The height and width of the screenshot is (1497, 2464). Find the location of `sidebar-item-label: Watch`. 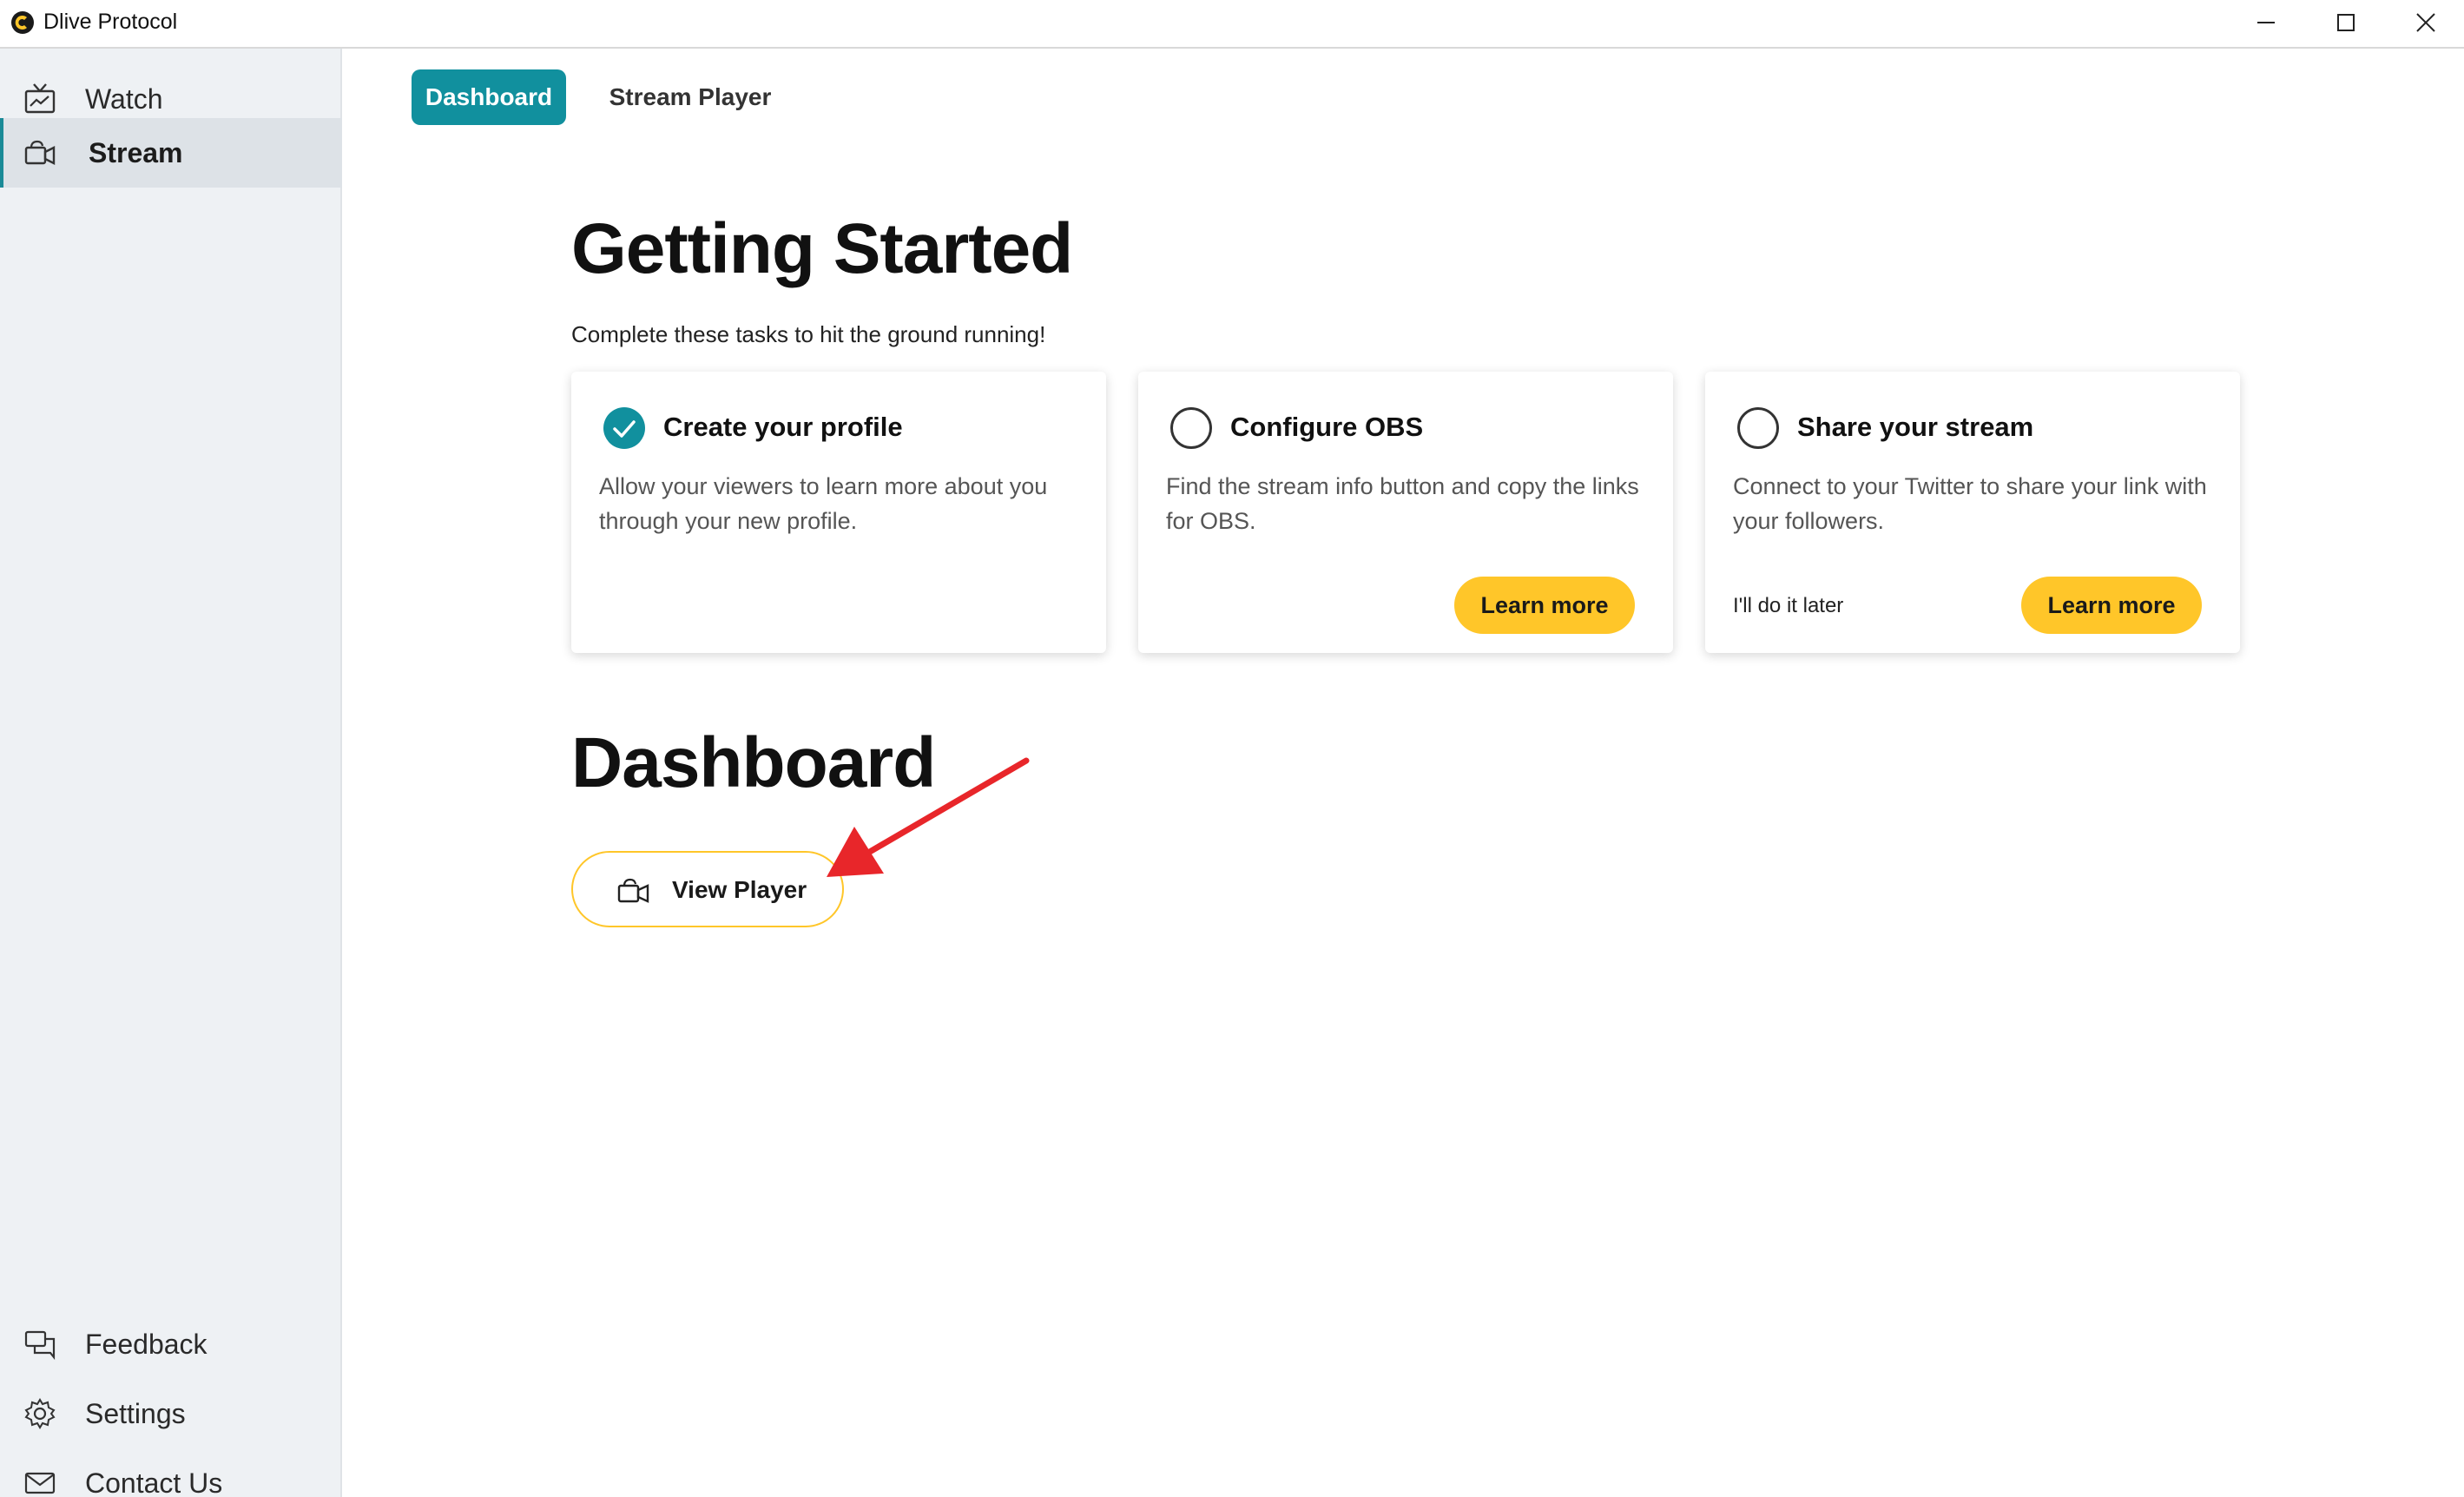

sidebar-item-label: Watch is located at coordinates (124, 99).